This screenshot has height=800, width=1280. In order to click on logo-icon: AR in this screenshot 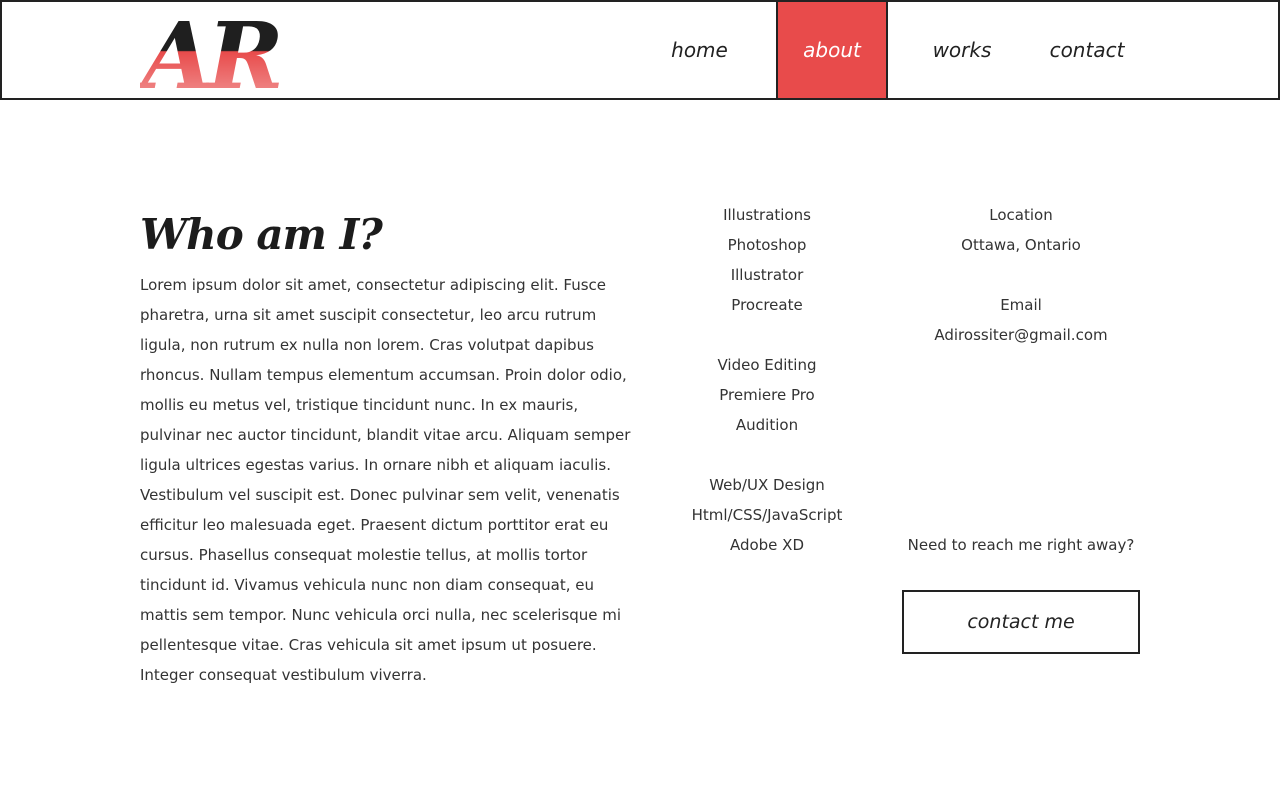, I will do `click(212, 52)`.